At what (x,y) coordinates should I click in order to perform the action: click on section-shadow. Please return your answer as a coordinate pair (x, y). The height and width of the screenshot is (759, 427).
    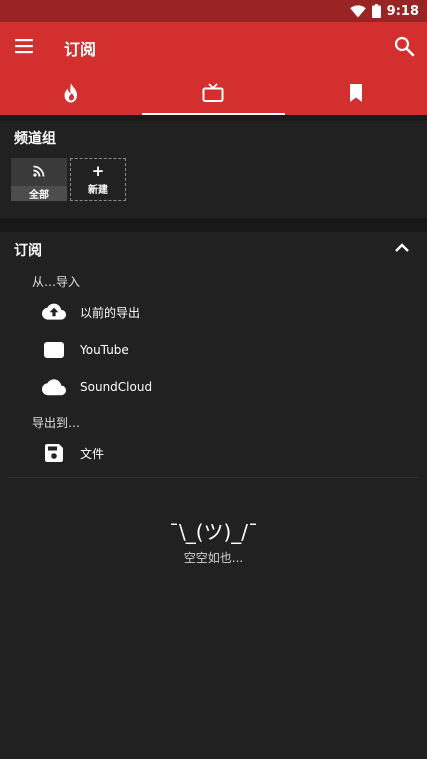
    Looking at the image, I should click on (213, 118).